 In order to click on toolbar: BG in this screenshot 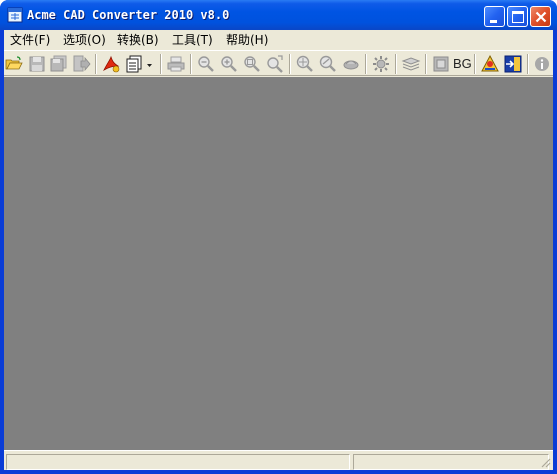, I will do `click(278, 63)`.